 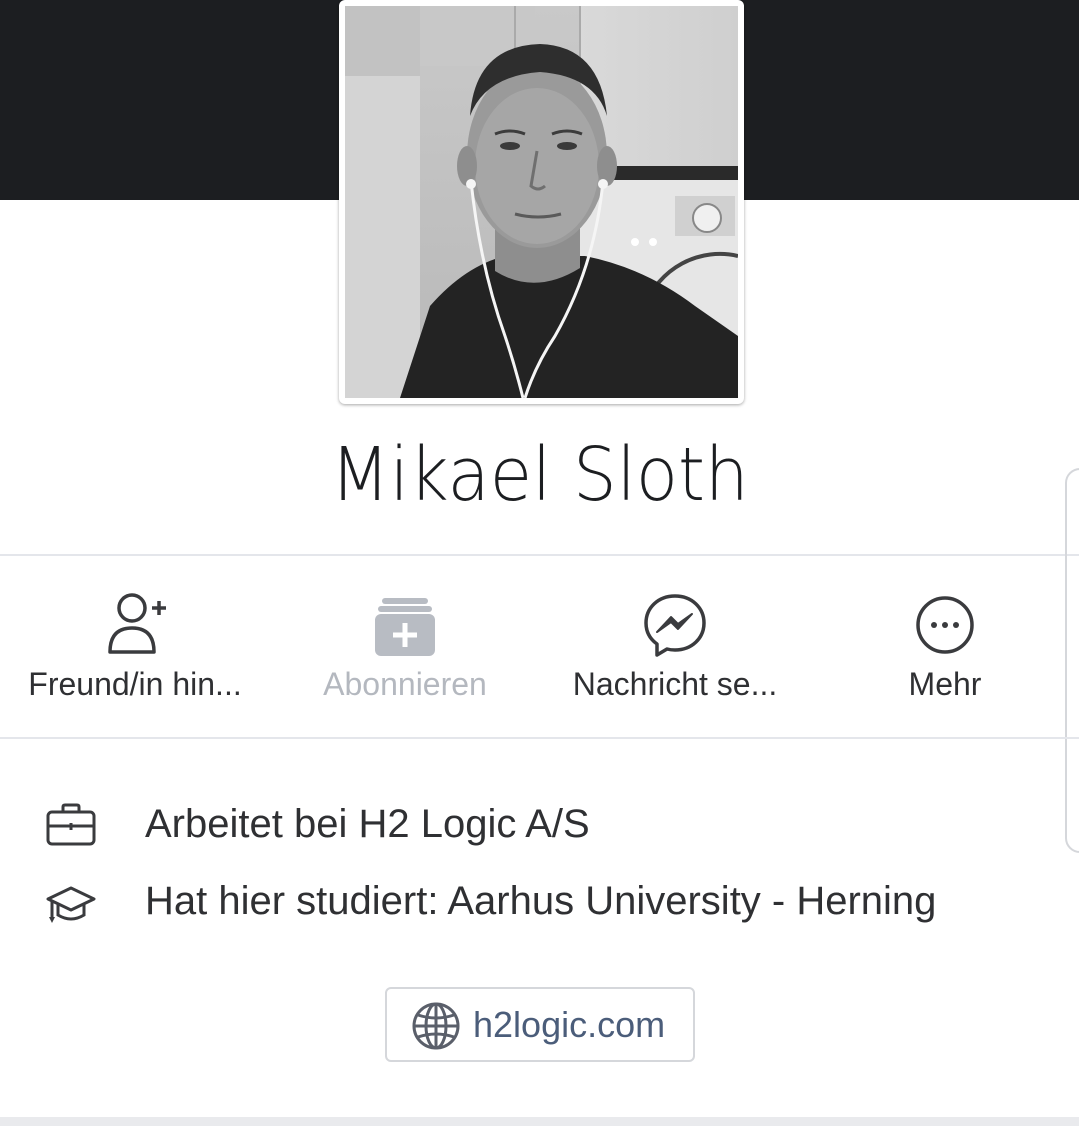 I want to click on profile-photo-image, so click(x=541, y=202).